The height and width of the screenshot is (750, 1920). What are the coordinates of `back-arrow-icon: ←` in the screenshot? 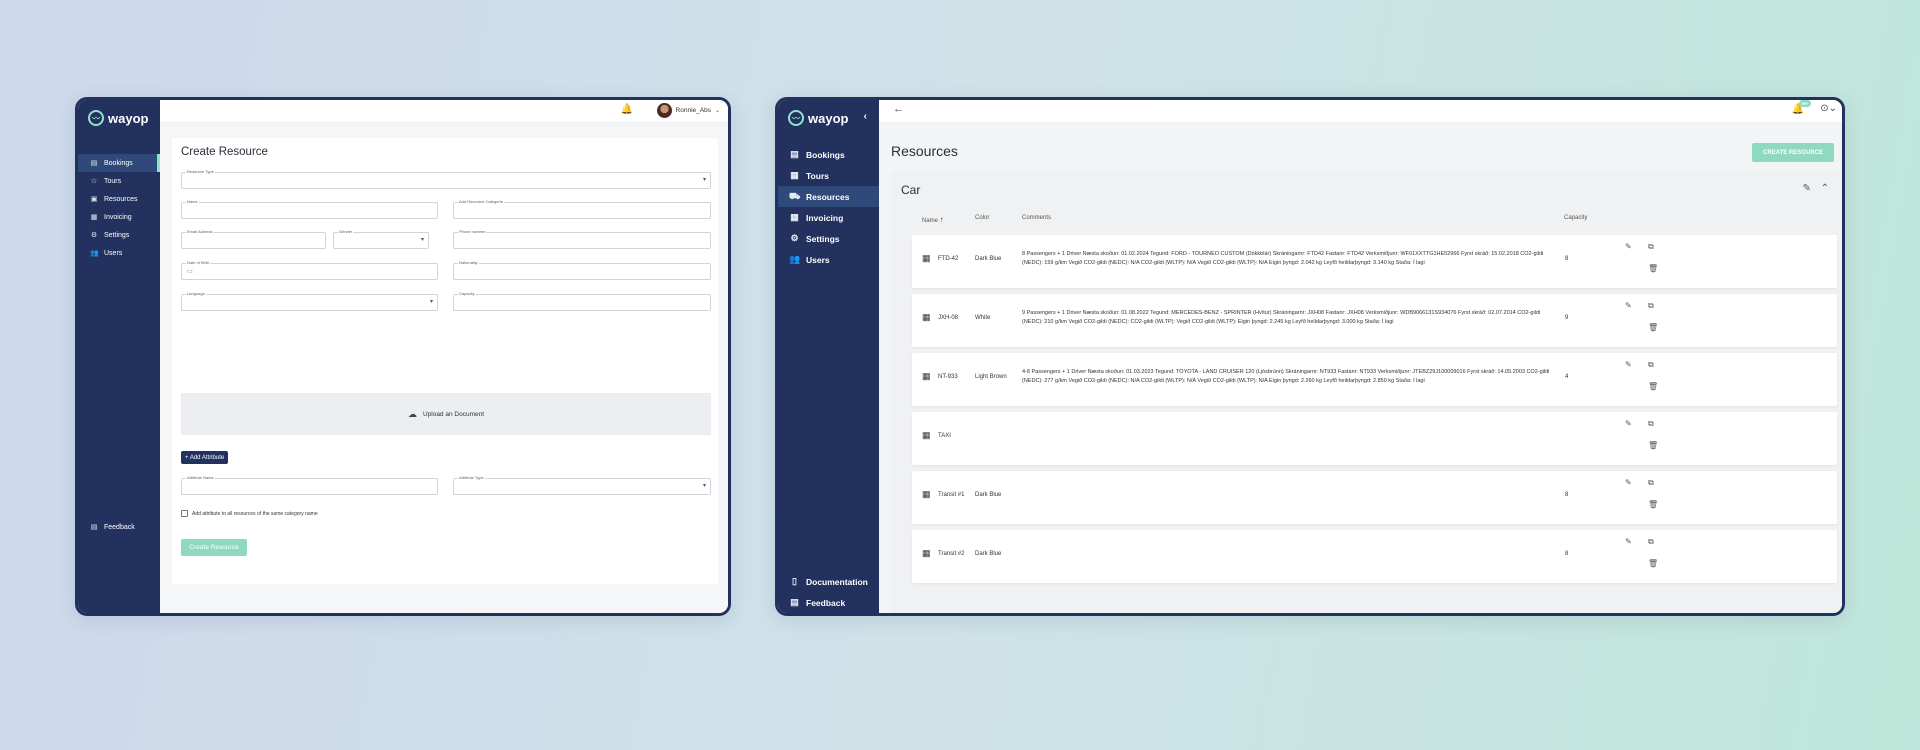 It's located at (898, 109).